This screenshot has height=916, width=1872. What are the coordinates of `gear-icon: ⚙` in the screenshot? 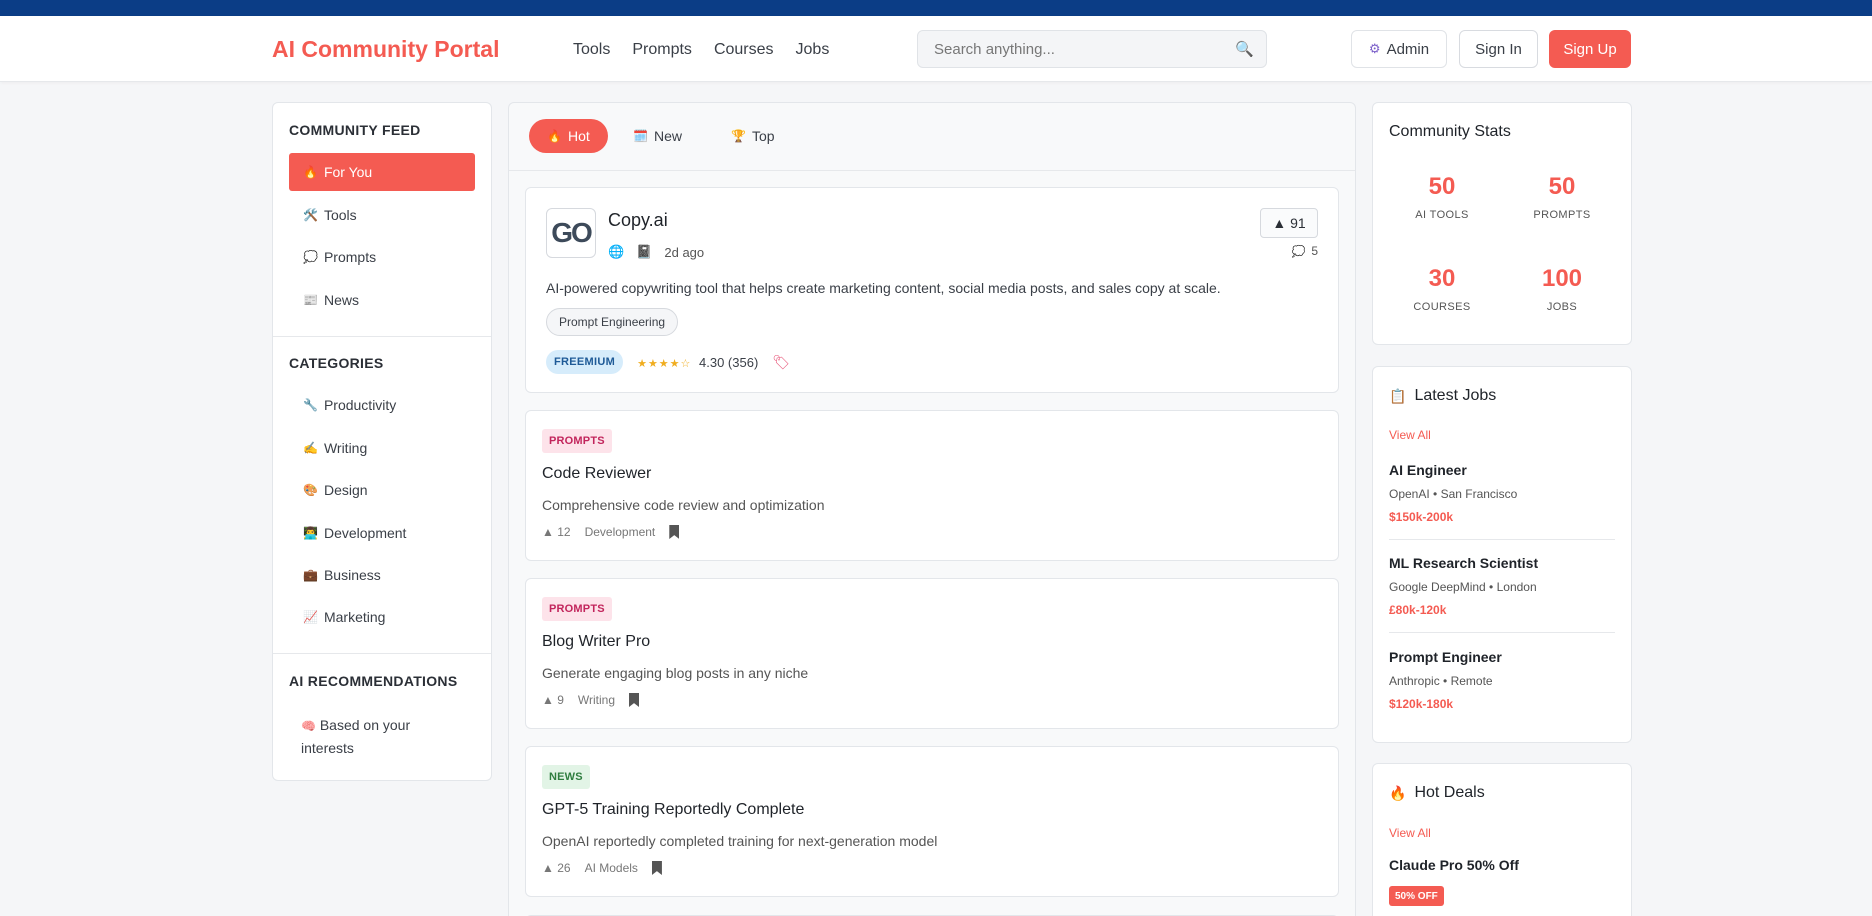 It's located at (1374, 48).